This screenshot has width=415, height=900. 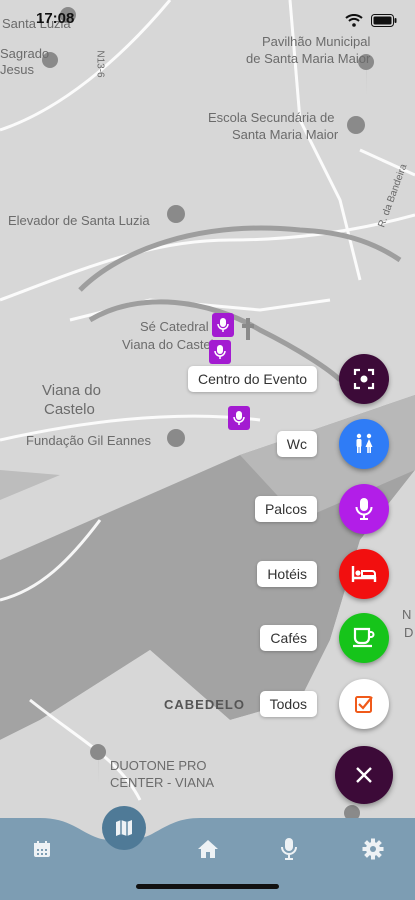 I want to click on close-icon, so click(x=364, y=775).